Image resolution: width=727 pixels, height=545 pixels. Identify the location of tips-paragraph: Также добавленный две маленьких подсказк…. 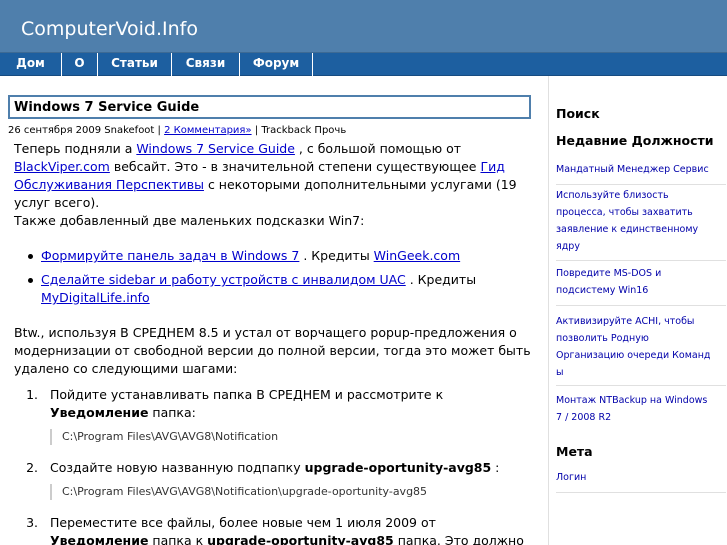
(189, 220).